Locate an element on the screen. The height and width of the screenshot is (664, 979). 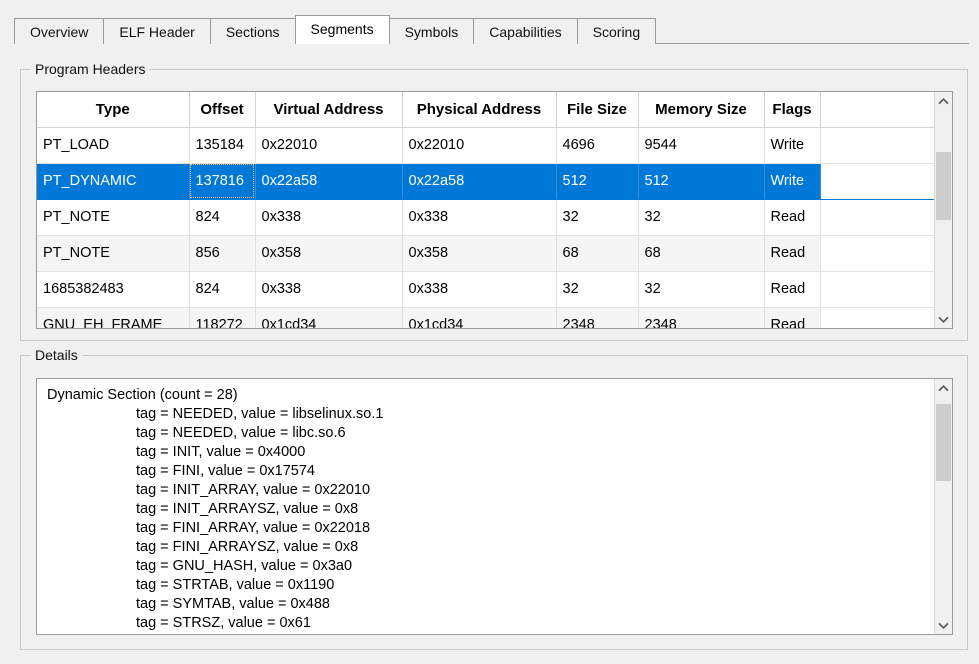
details-group-title: Details is located at coordinates (56, 355).